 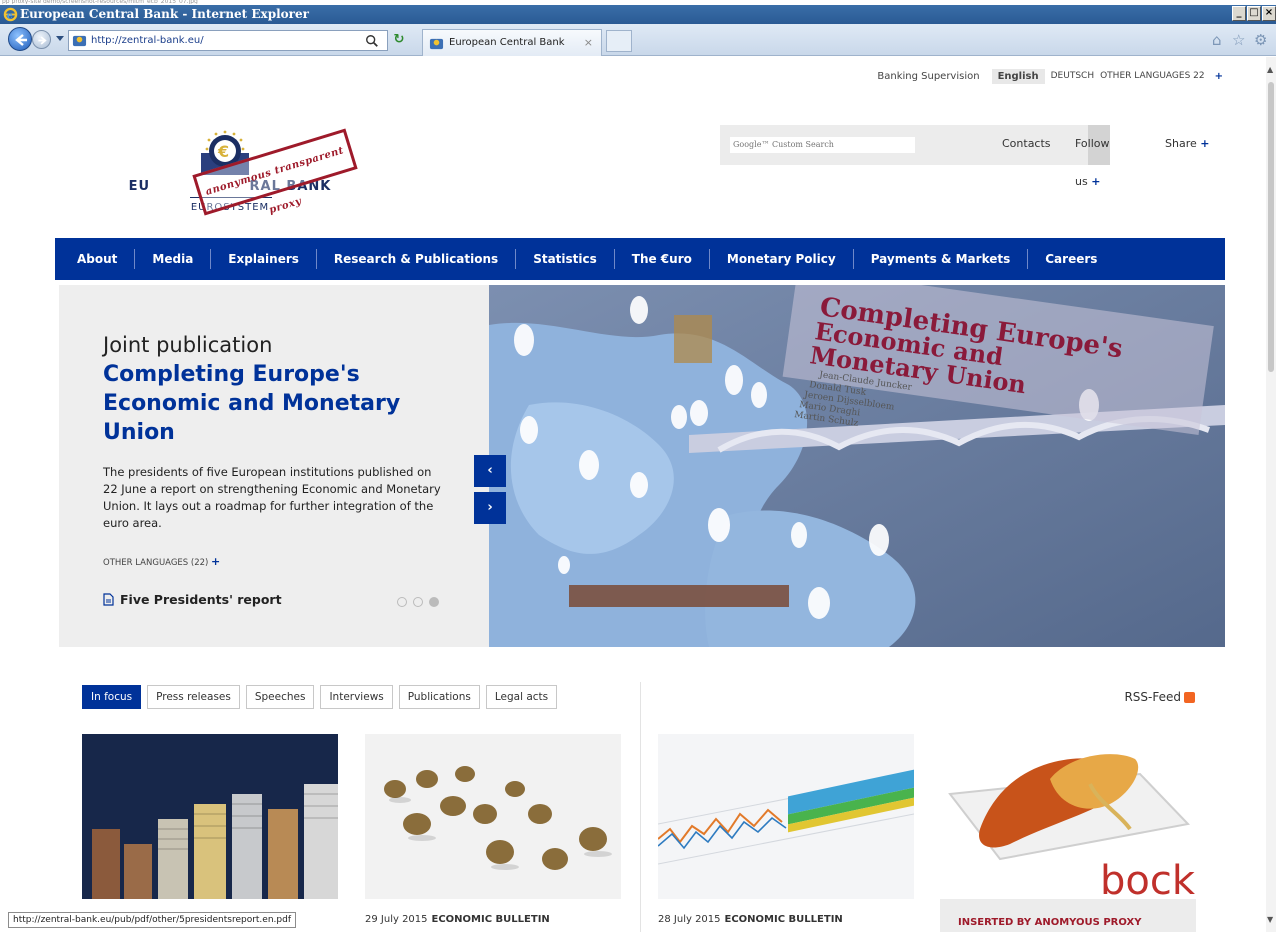 What do you see at coordinates (173, 259) in the screenshot?
I see `nav-media: Media` at bounding box center [173, 259].